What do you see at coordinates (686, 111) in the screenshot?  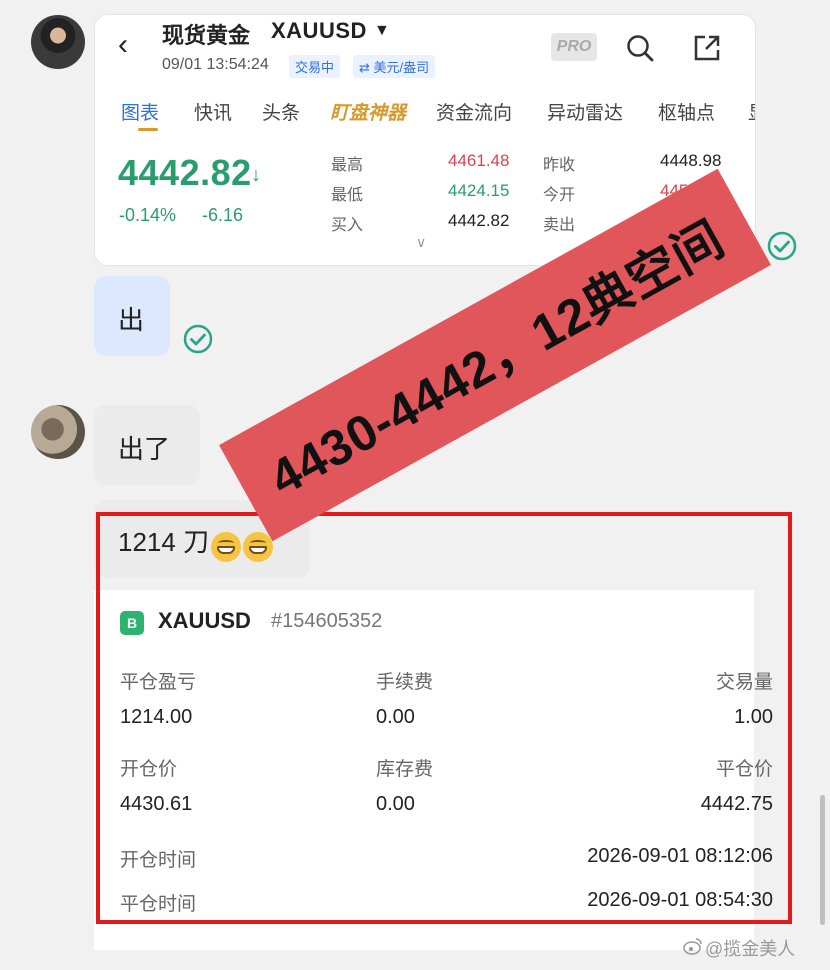 I see `tab-pivot-points: 枢轴点` at bounding box center [686, 111].